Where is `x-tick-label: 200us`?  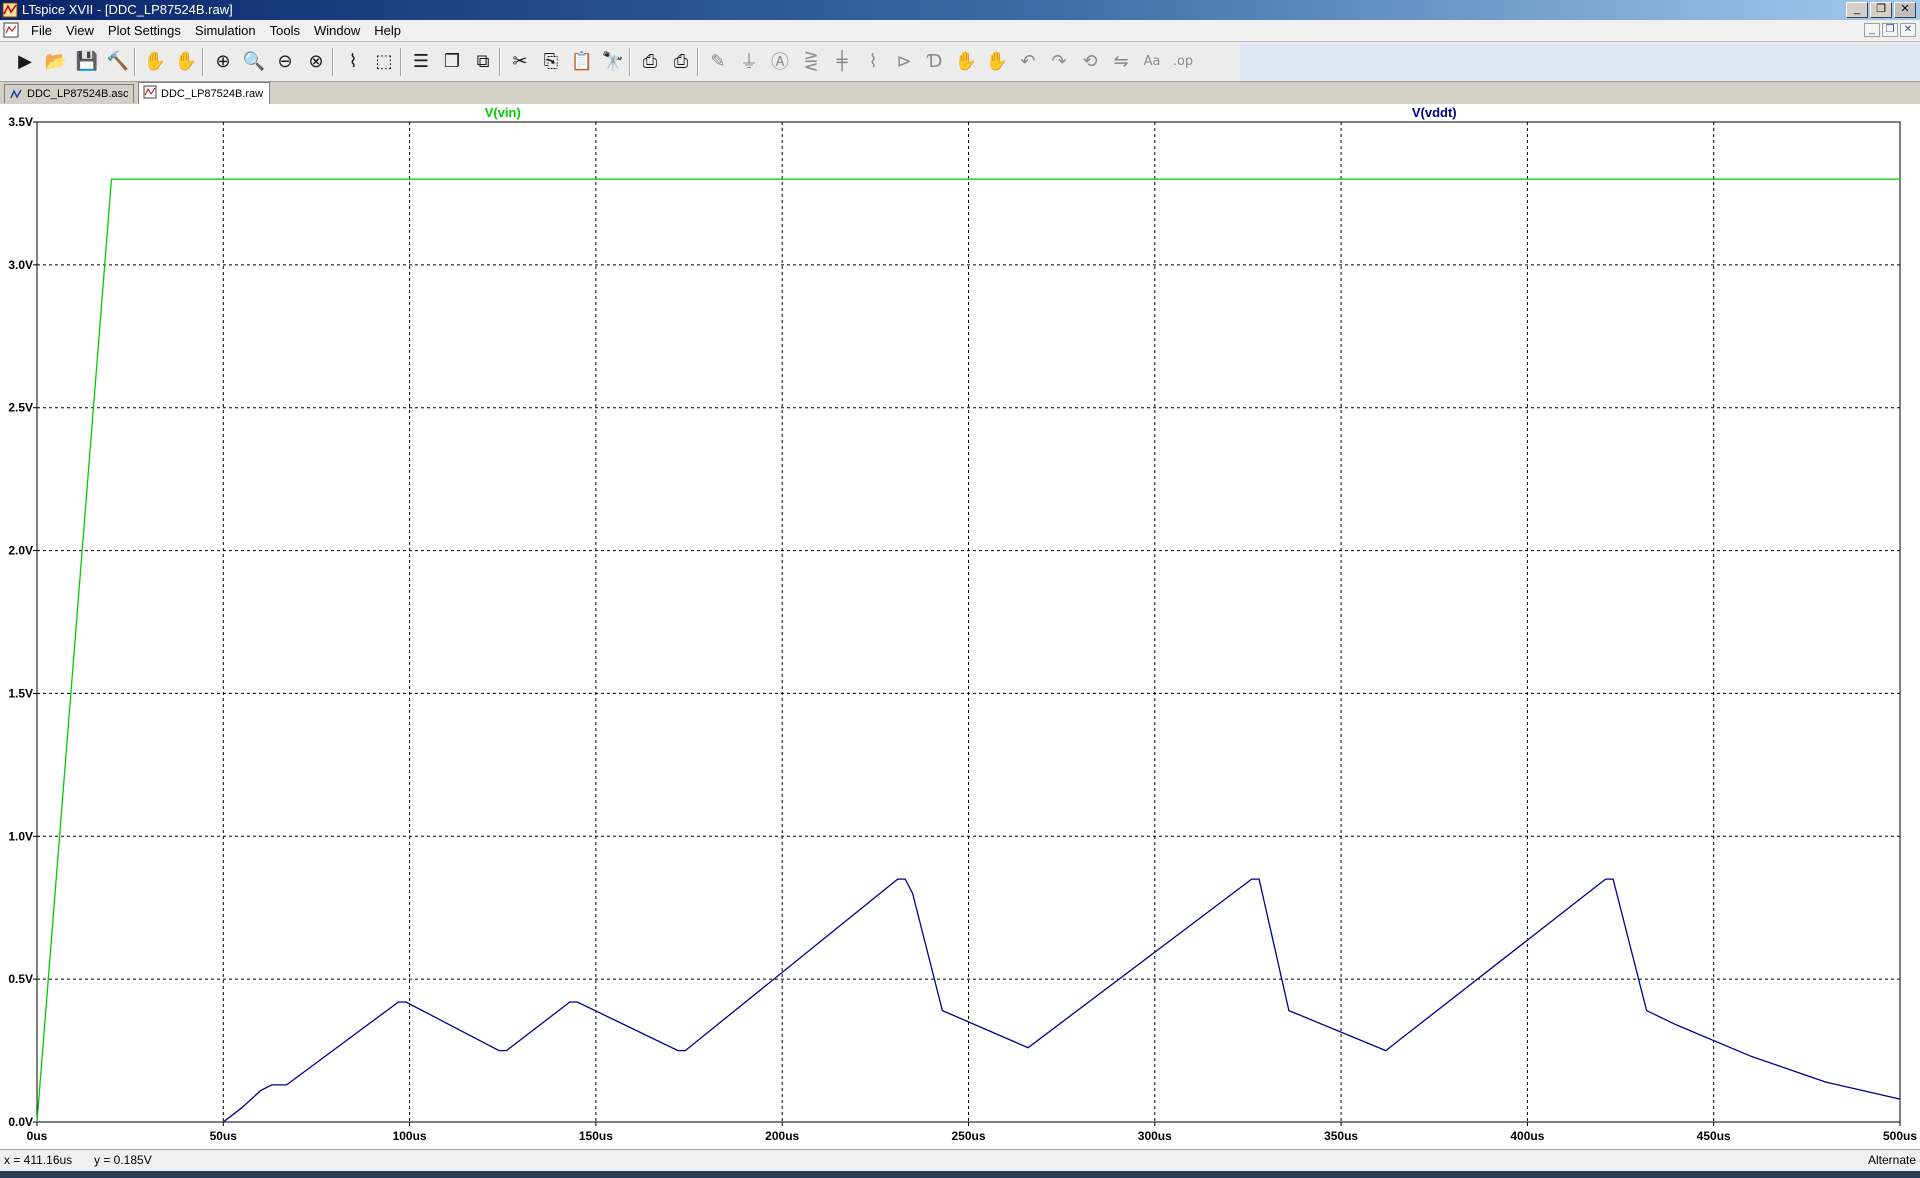 x-tick-label: 200us is located at coordinates (782, 1136).